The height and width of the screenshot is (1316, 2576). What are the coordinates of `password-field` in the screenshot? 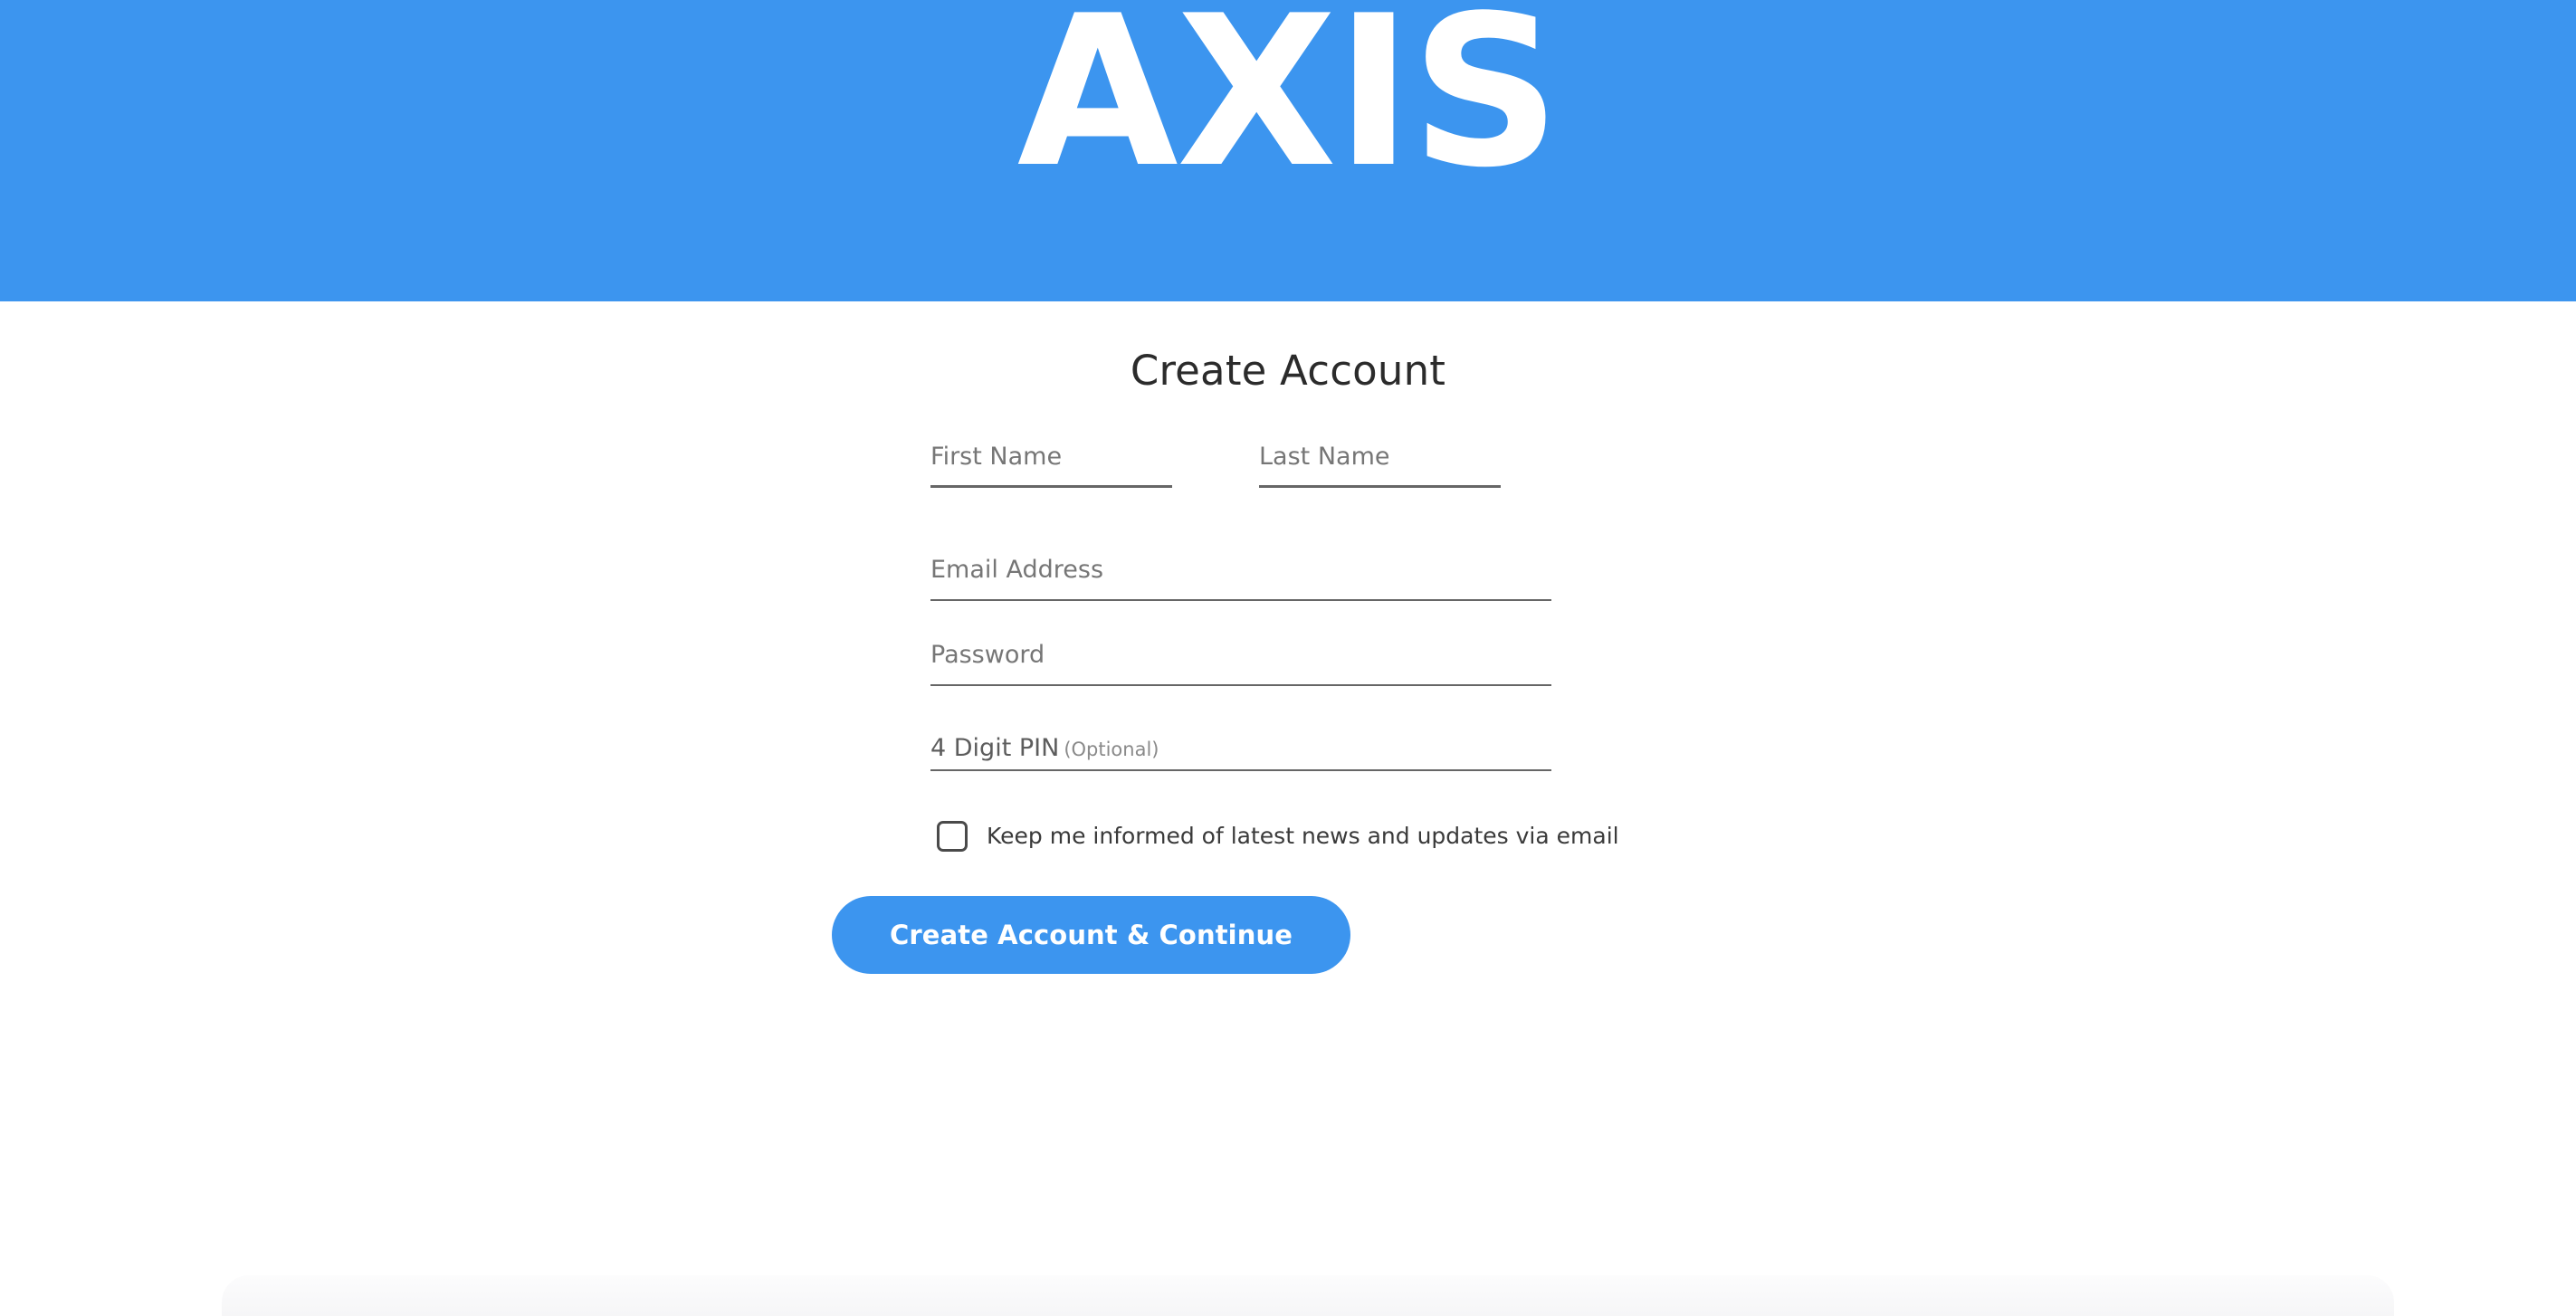 It's located at (1240, 658).